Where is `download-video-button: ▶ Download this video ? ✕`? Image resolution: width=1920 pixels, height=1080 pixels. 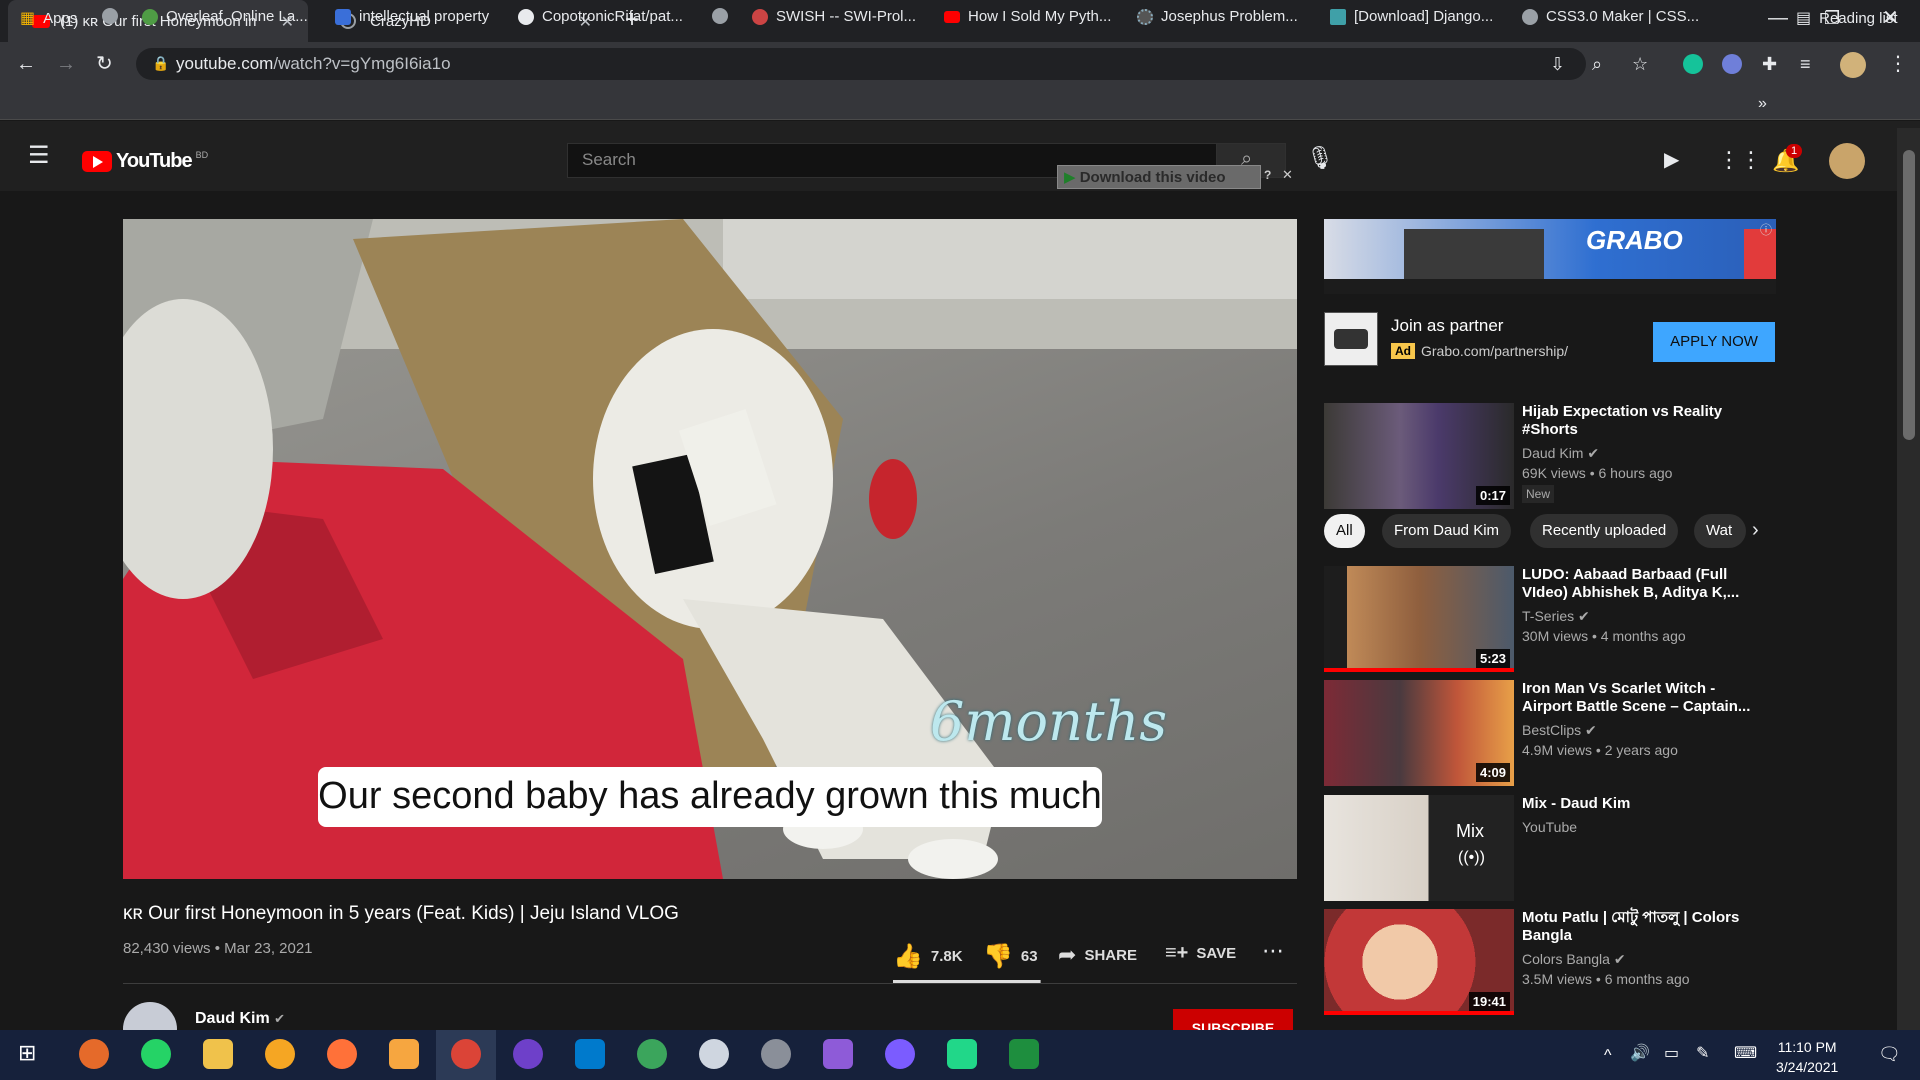
download-video-button: ▶ Download this video ? ✕ is located at coordinates (1175, 177).